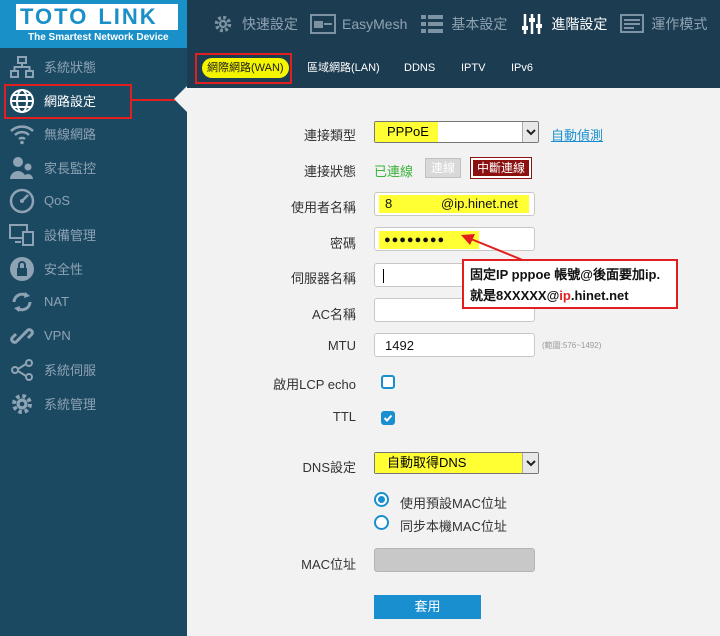 This screenshot has width=720, height=636. I want to click on sidebar-item-label: 系統管理, so click(70, 404).